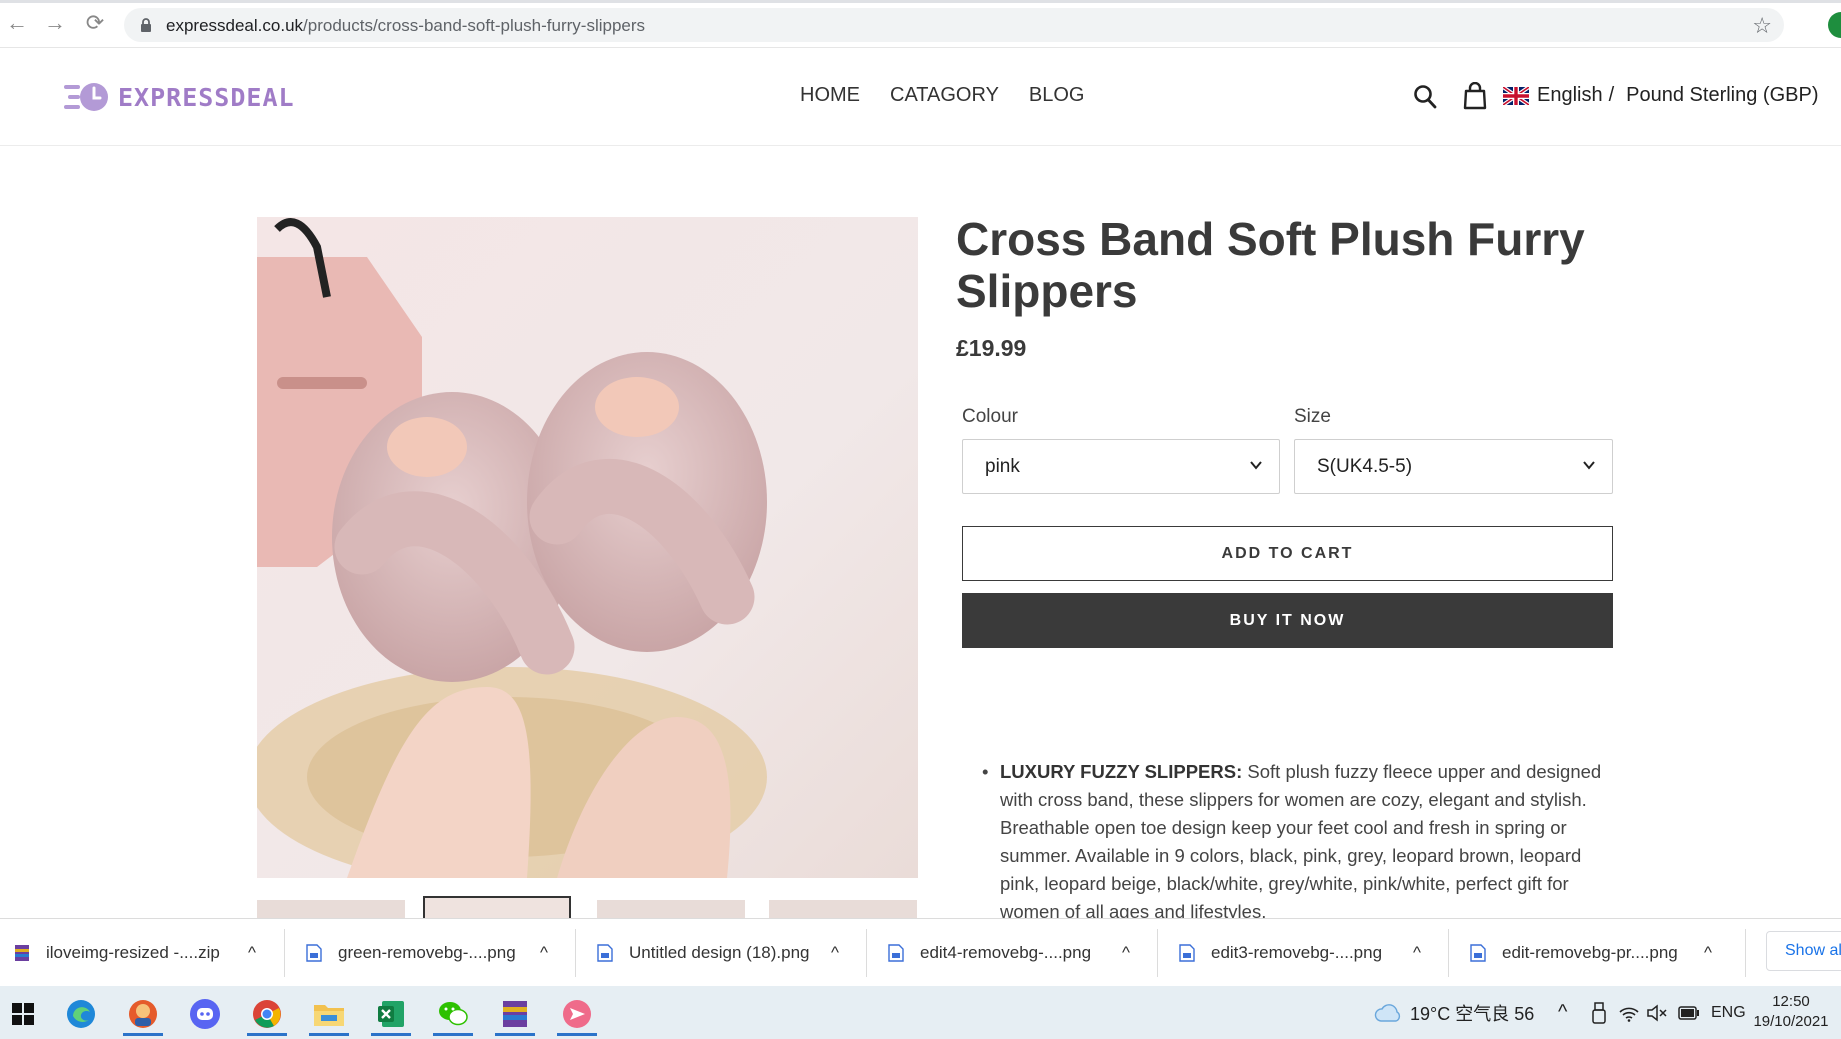 Image resolution: width=1841 pixels, height=1039 pixels. I want to click on weather-widget: 19°C 空气良 56, so click(1454, 1012).